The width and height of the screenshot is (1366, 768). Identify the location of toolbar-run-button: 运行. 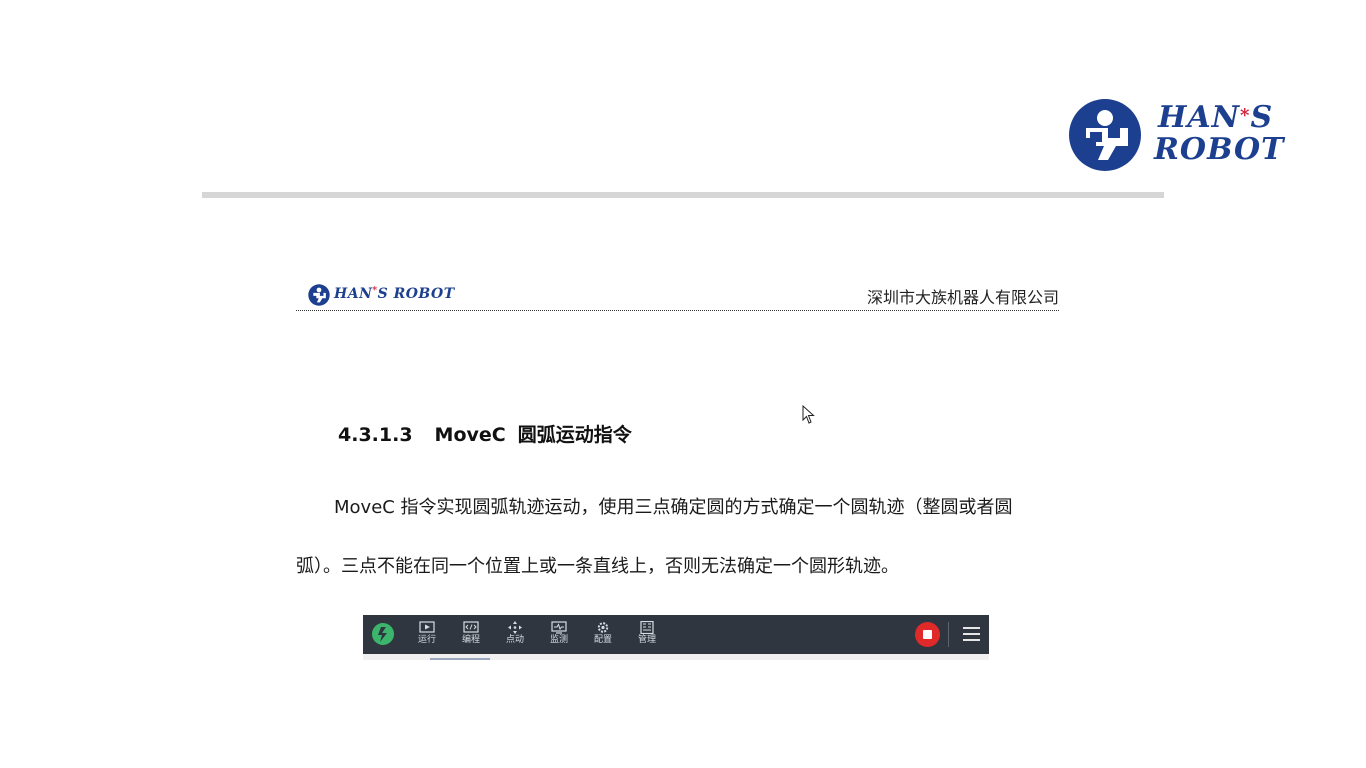
(427, 633).